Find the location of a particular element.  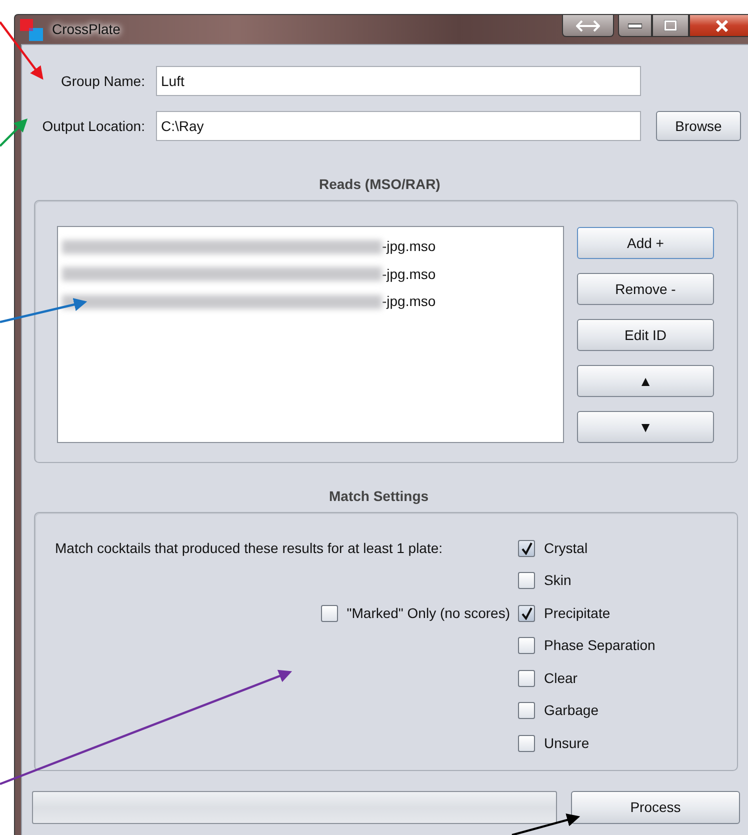

checkbox-label: Clear is located at coordinates (561, 678).